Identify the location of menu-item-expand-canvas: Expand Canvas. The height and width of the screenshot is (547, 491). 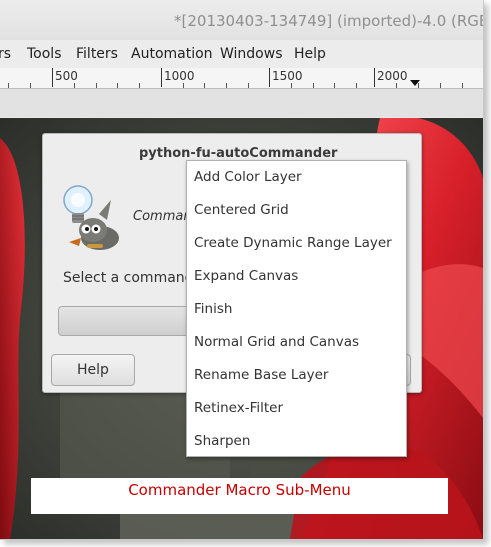
(246, 276).